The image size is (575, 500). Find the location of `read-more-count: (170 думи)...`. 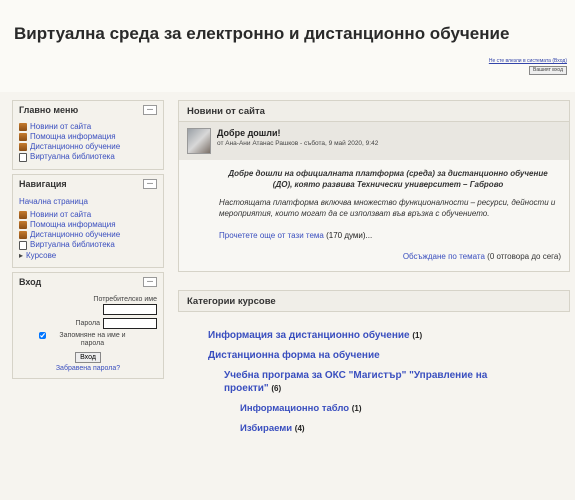

read-more-count: (170 думи)... is located at coordinates (349, 235).